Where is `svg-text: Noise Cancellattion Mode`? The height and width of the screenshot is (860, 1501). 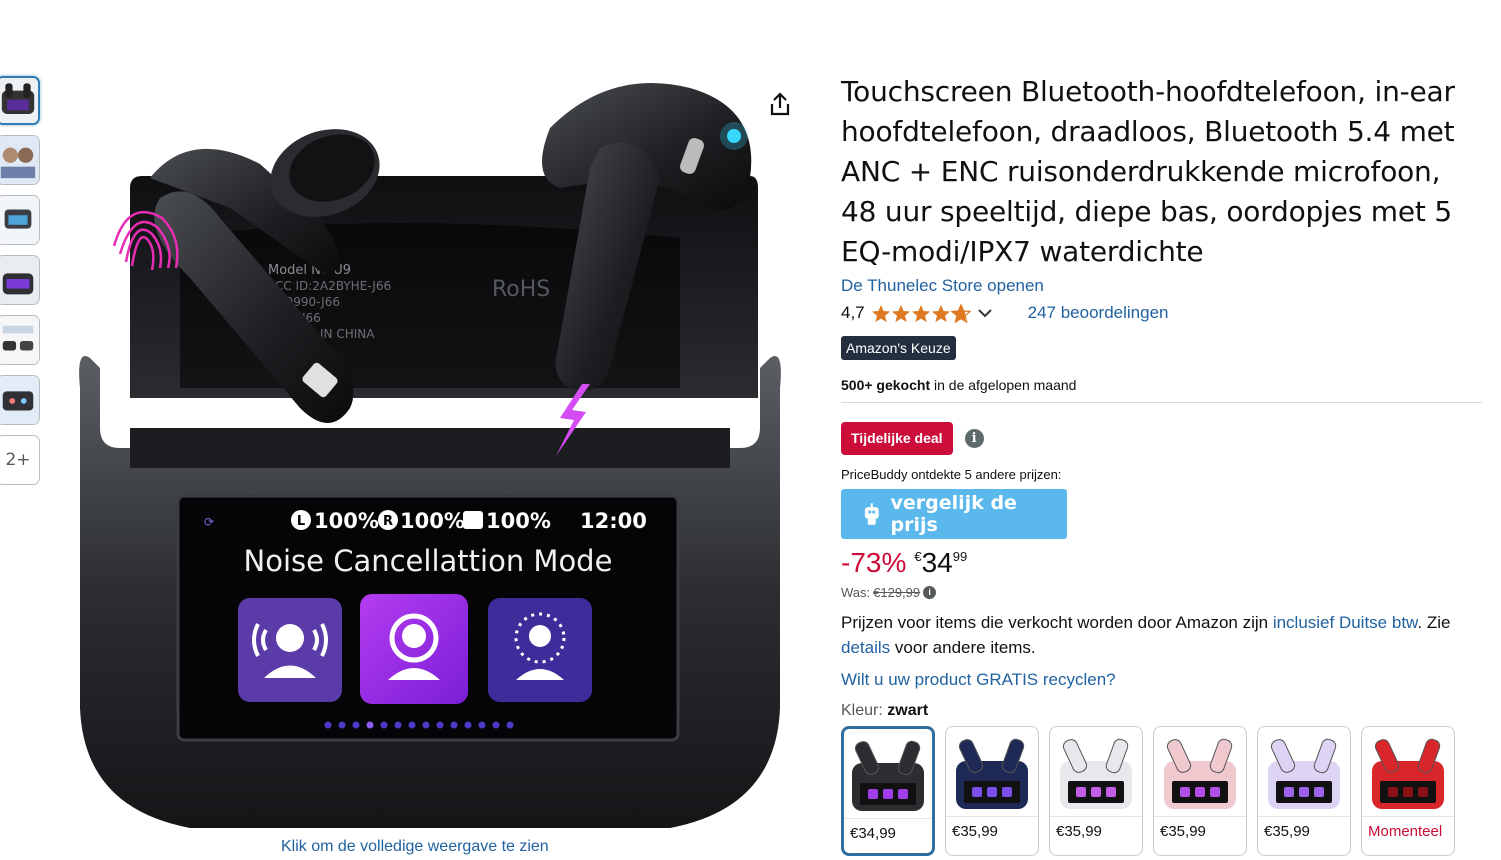 svg-text: Noise Cancellattion Mode is located at coordinates (428, 561).